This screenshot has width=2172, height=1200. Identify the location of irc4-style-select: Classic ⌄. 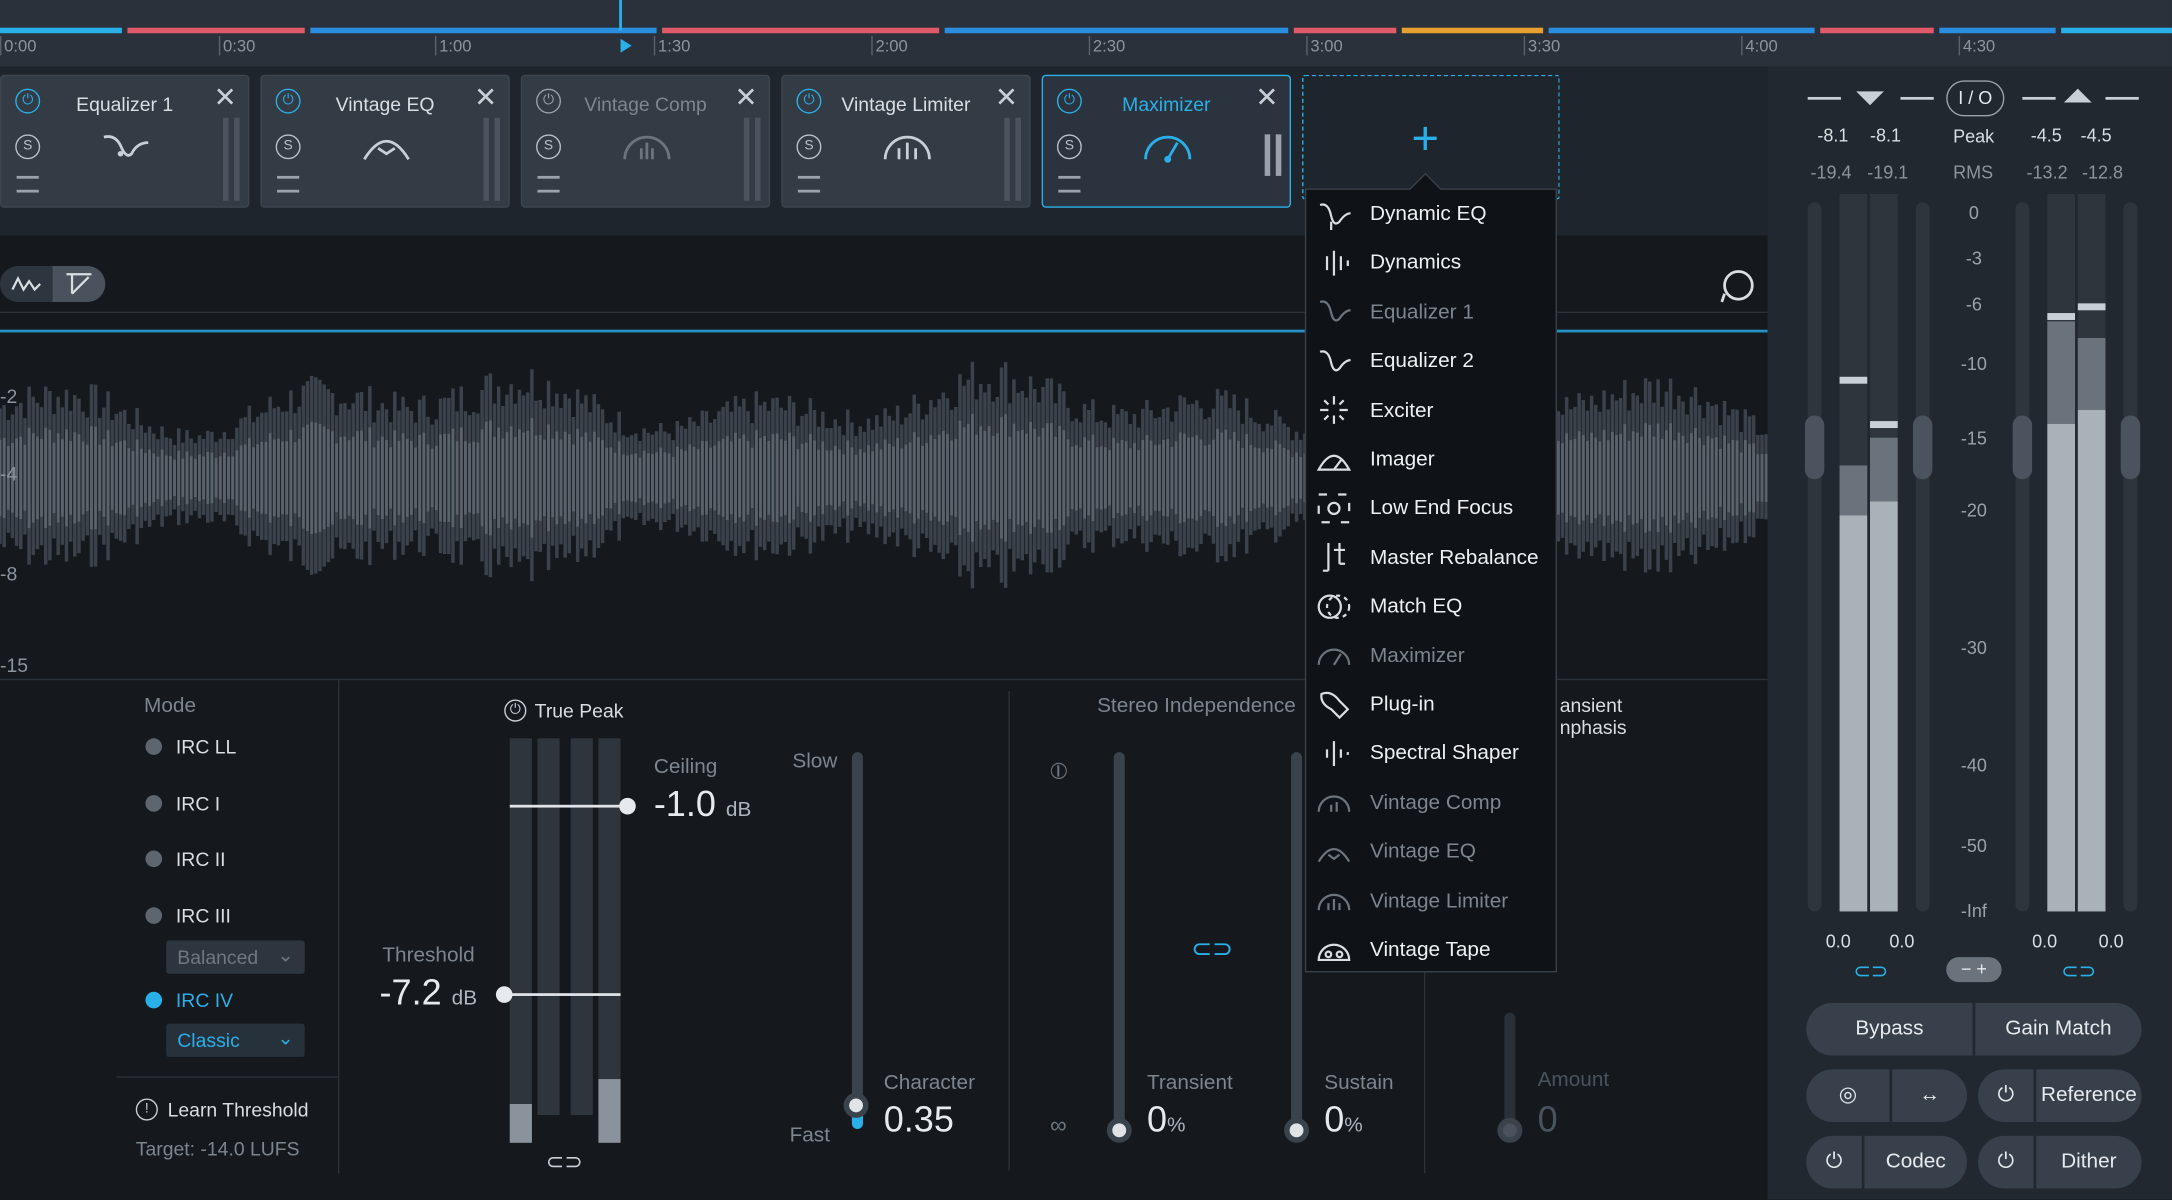
(235, 1040).